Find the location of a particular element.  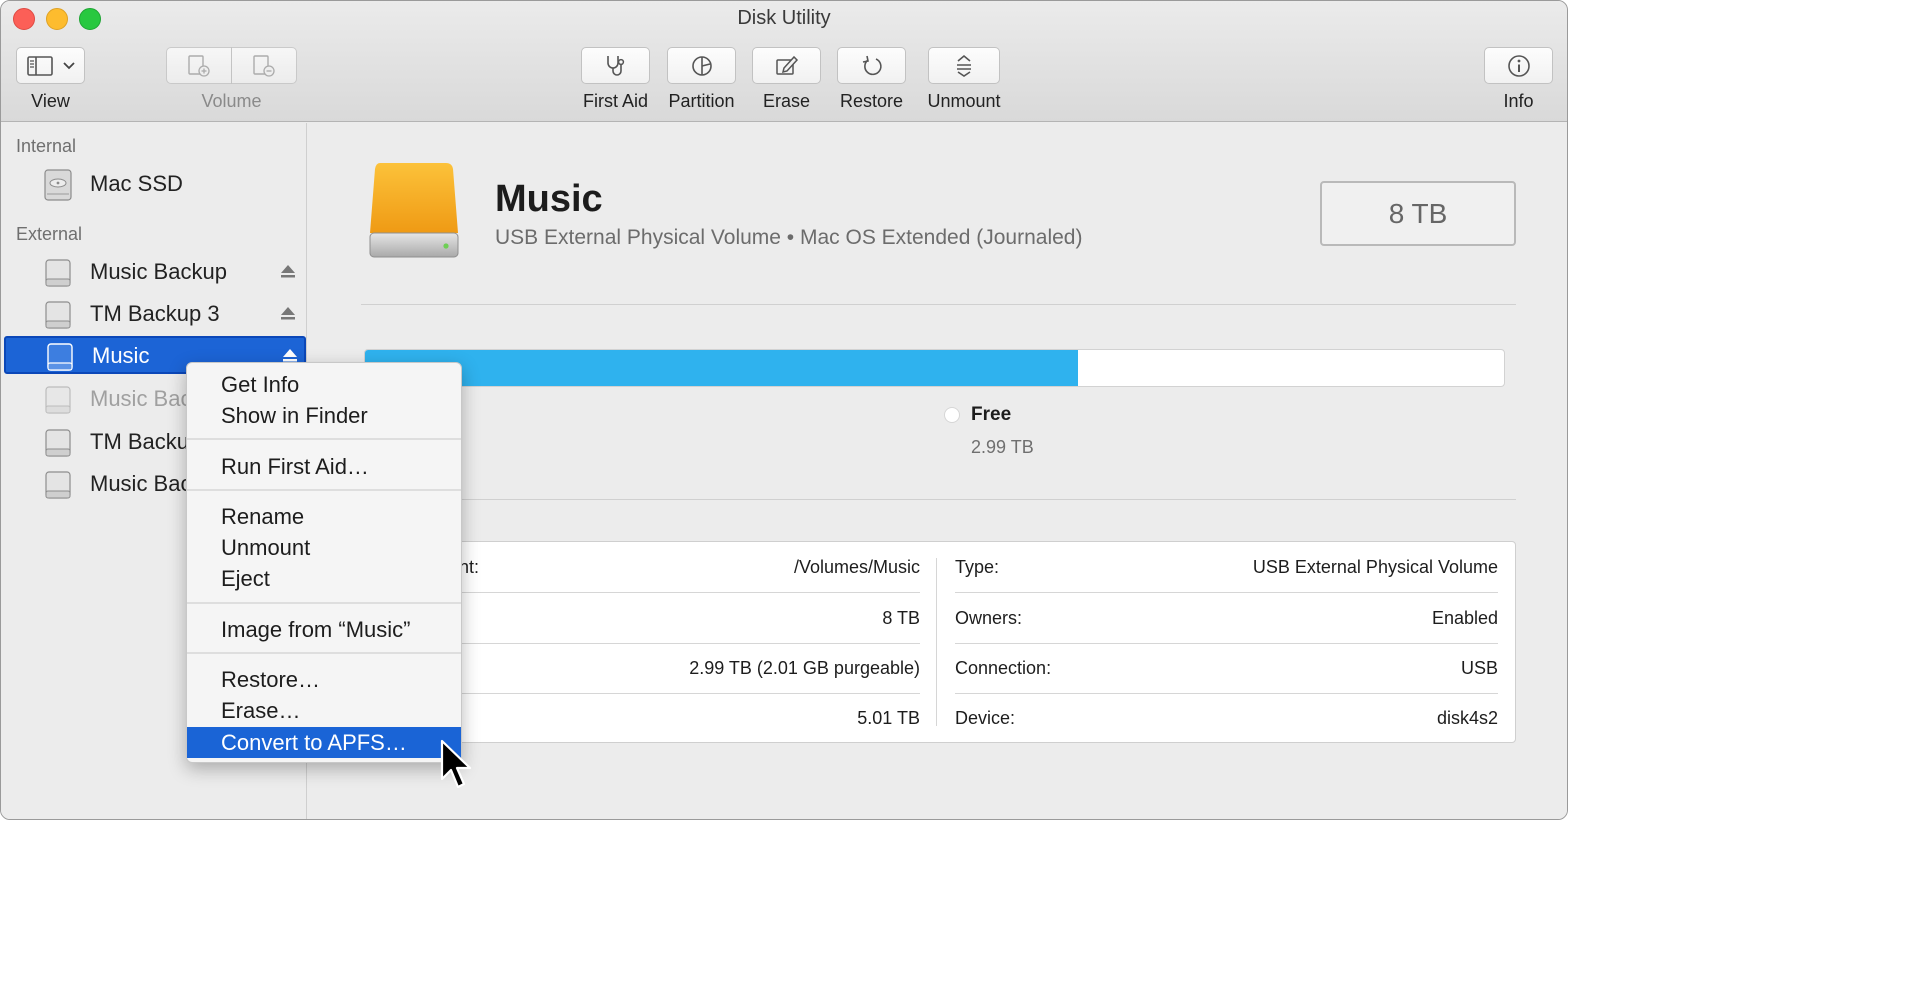

window-title: Disk Utility is located at coordinates (784, 18).